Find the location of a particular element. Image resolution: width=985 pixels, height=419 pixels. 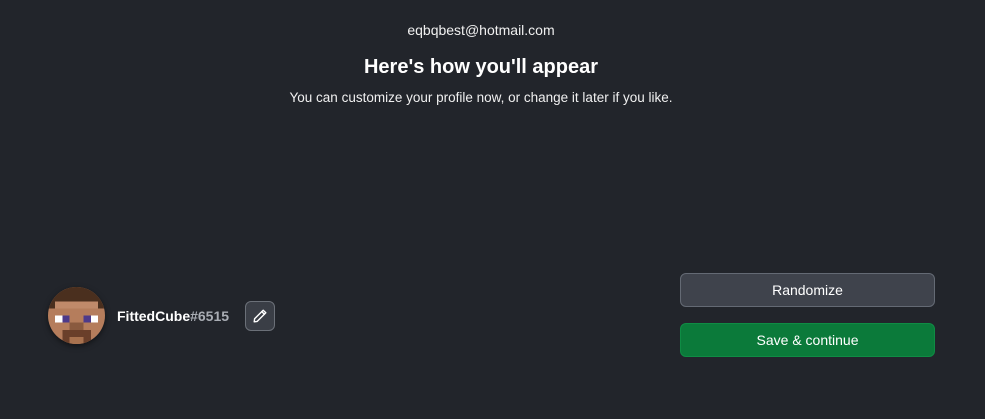

minecraft-steve-face-icon is located at coordinates (76, 315).